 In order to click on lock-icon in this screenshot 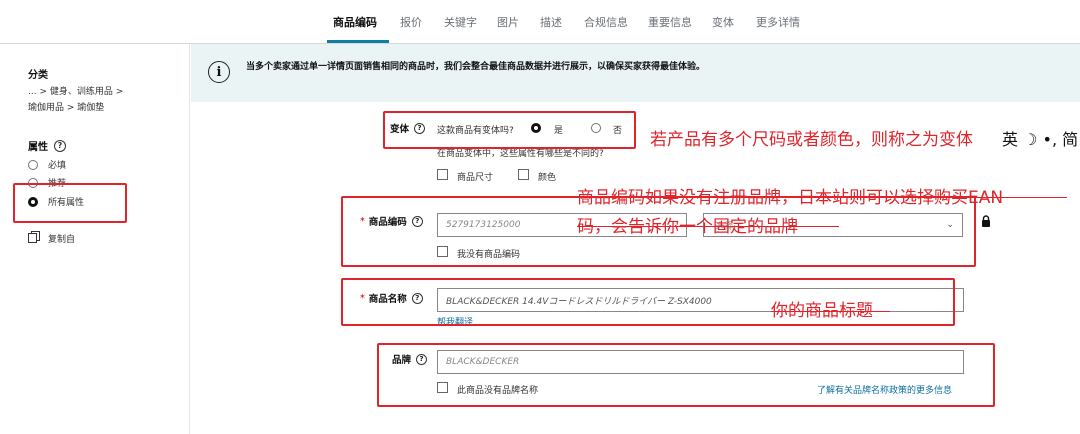, I will do `click(986, 221)`.